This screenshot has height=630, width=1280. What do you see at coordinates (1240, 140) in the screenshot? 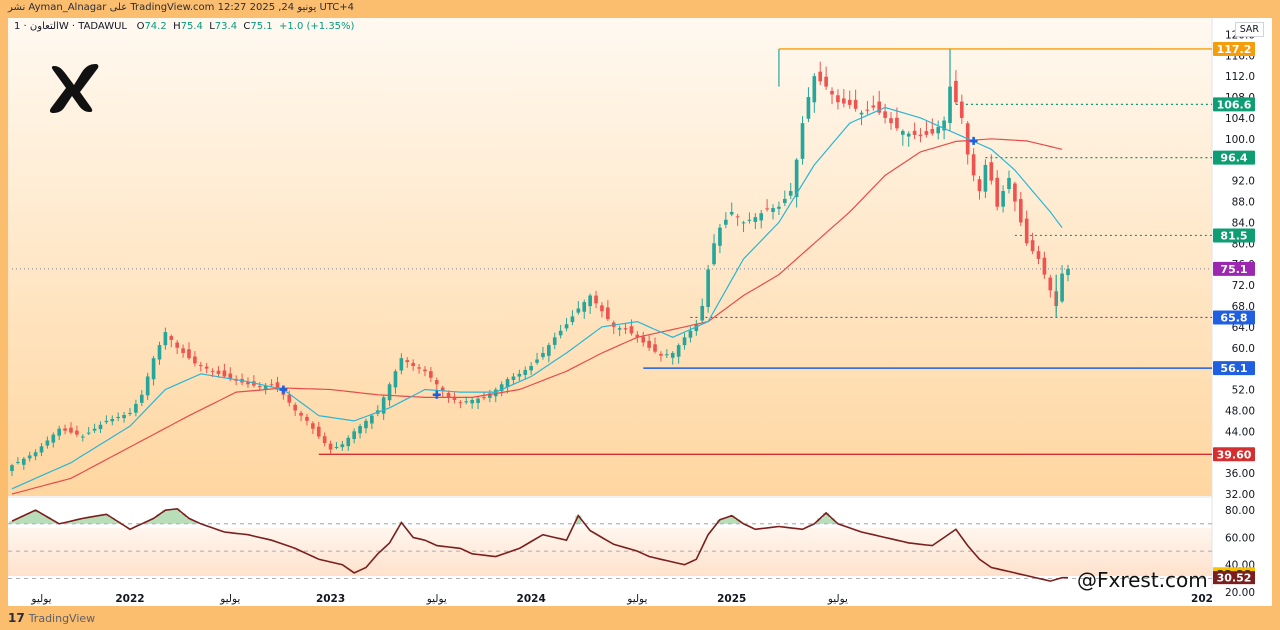
I see `price-tick-label: 100.0` at bounding box center [1240, 140].